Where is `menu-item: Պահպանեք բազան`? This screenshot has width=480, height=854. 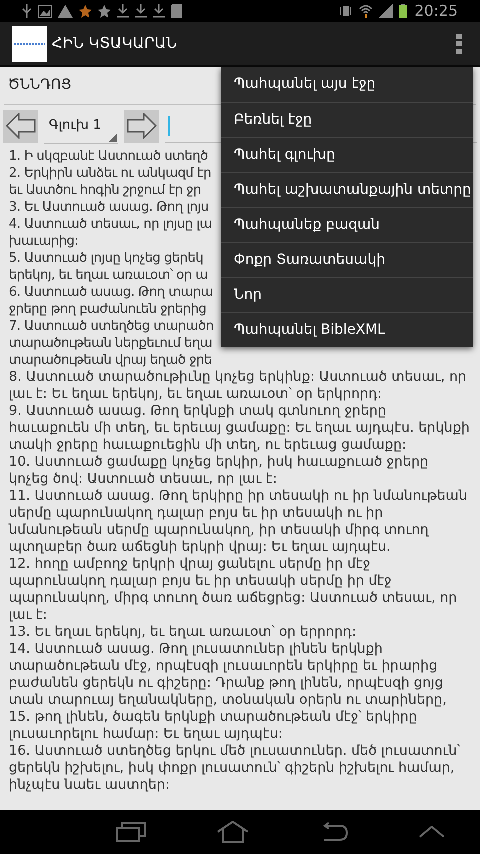 menu-item: Պահպանեք բազան is located at coordinates (347, 224).